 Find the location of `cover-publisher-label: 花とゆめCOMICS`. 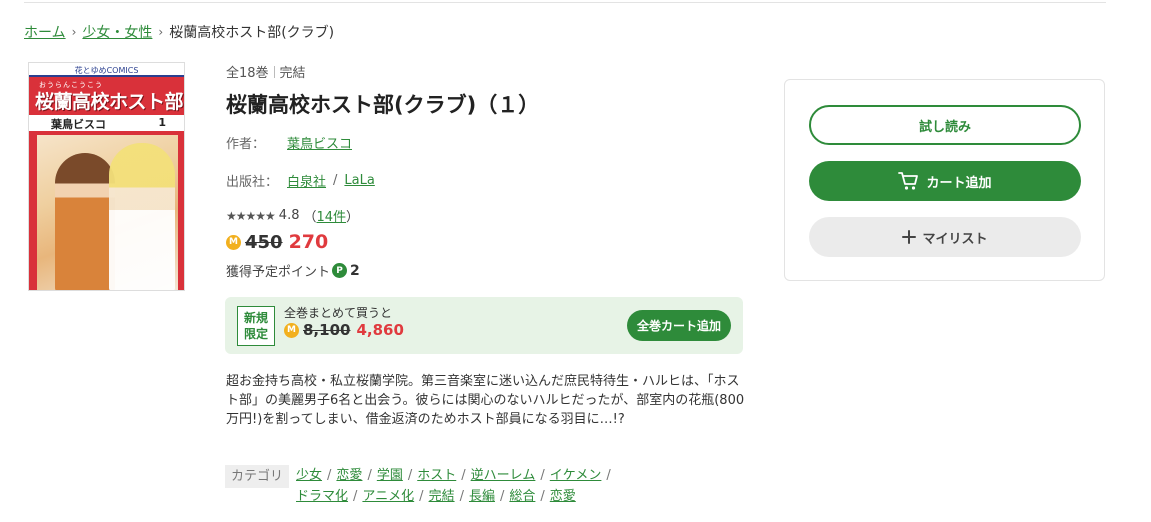

cover-publisher-label: 花とゆめCOMICS is located at coordinates (106, 70).